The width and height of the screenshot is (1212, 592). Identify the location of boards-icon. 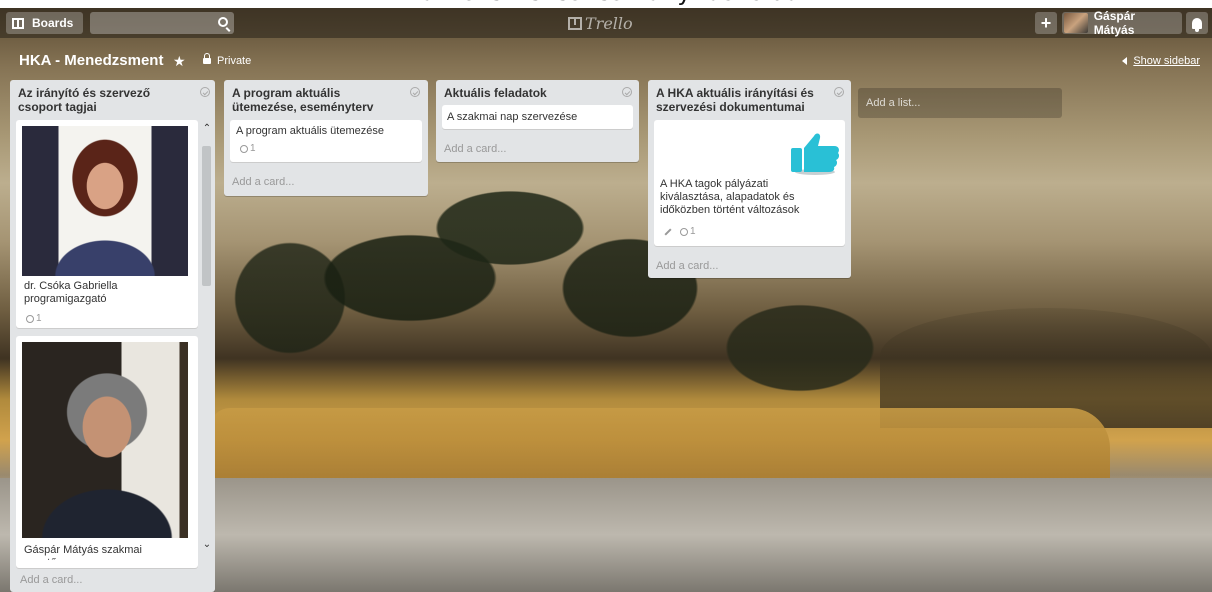
(18, 23).